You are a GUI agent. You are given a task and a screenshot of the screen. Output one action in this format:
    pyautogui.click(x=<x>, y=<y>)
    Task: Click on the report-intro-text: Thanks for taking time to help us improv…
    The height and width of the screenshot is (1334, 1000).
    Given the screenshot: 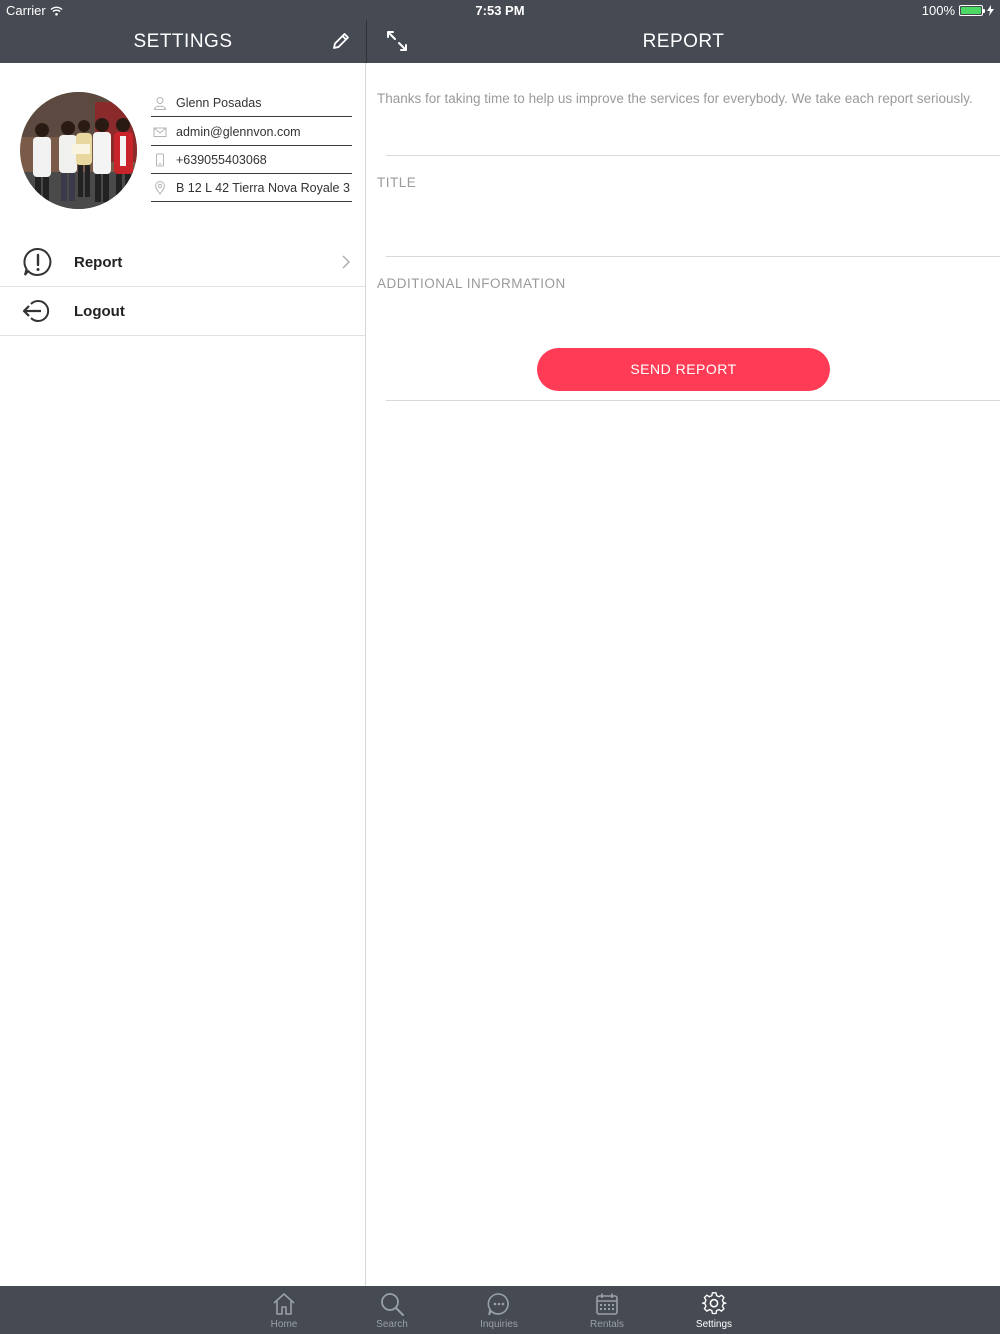 What is the action you would take?
    pyautogui.click(x=675, y=98)
    